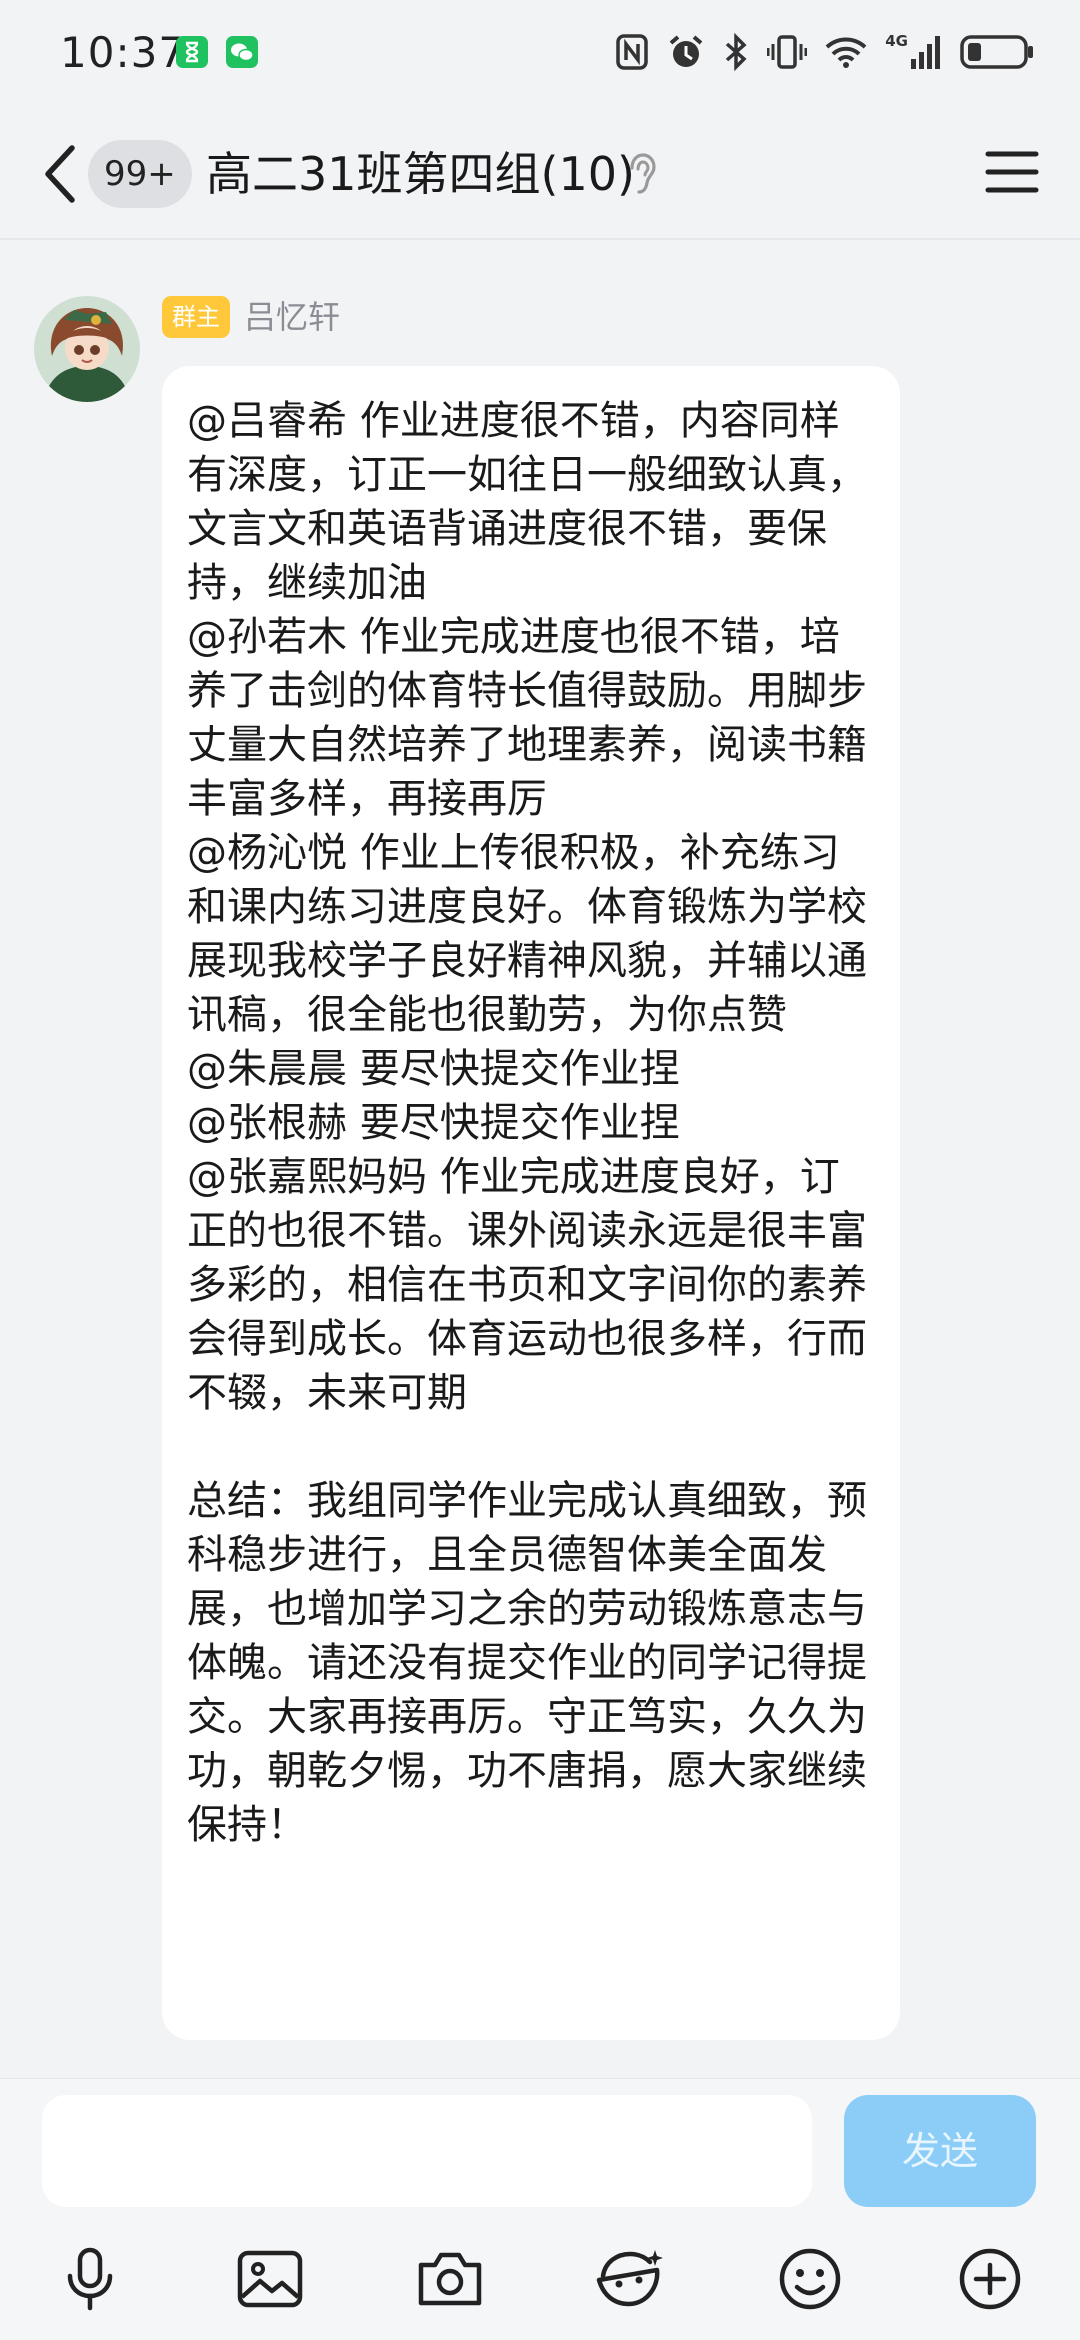 Image resolution: width=1080 pixels, height=2340 pixels. Describe the element at coordinates (140, 174) in the screenshot. I see `unread-count-badge: 99+` at that location.